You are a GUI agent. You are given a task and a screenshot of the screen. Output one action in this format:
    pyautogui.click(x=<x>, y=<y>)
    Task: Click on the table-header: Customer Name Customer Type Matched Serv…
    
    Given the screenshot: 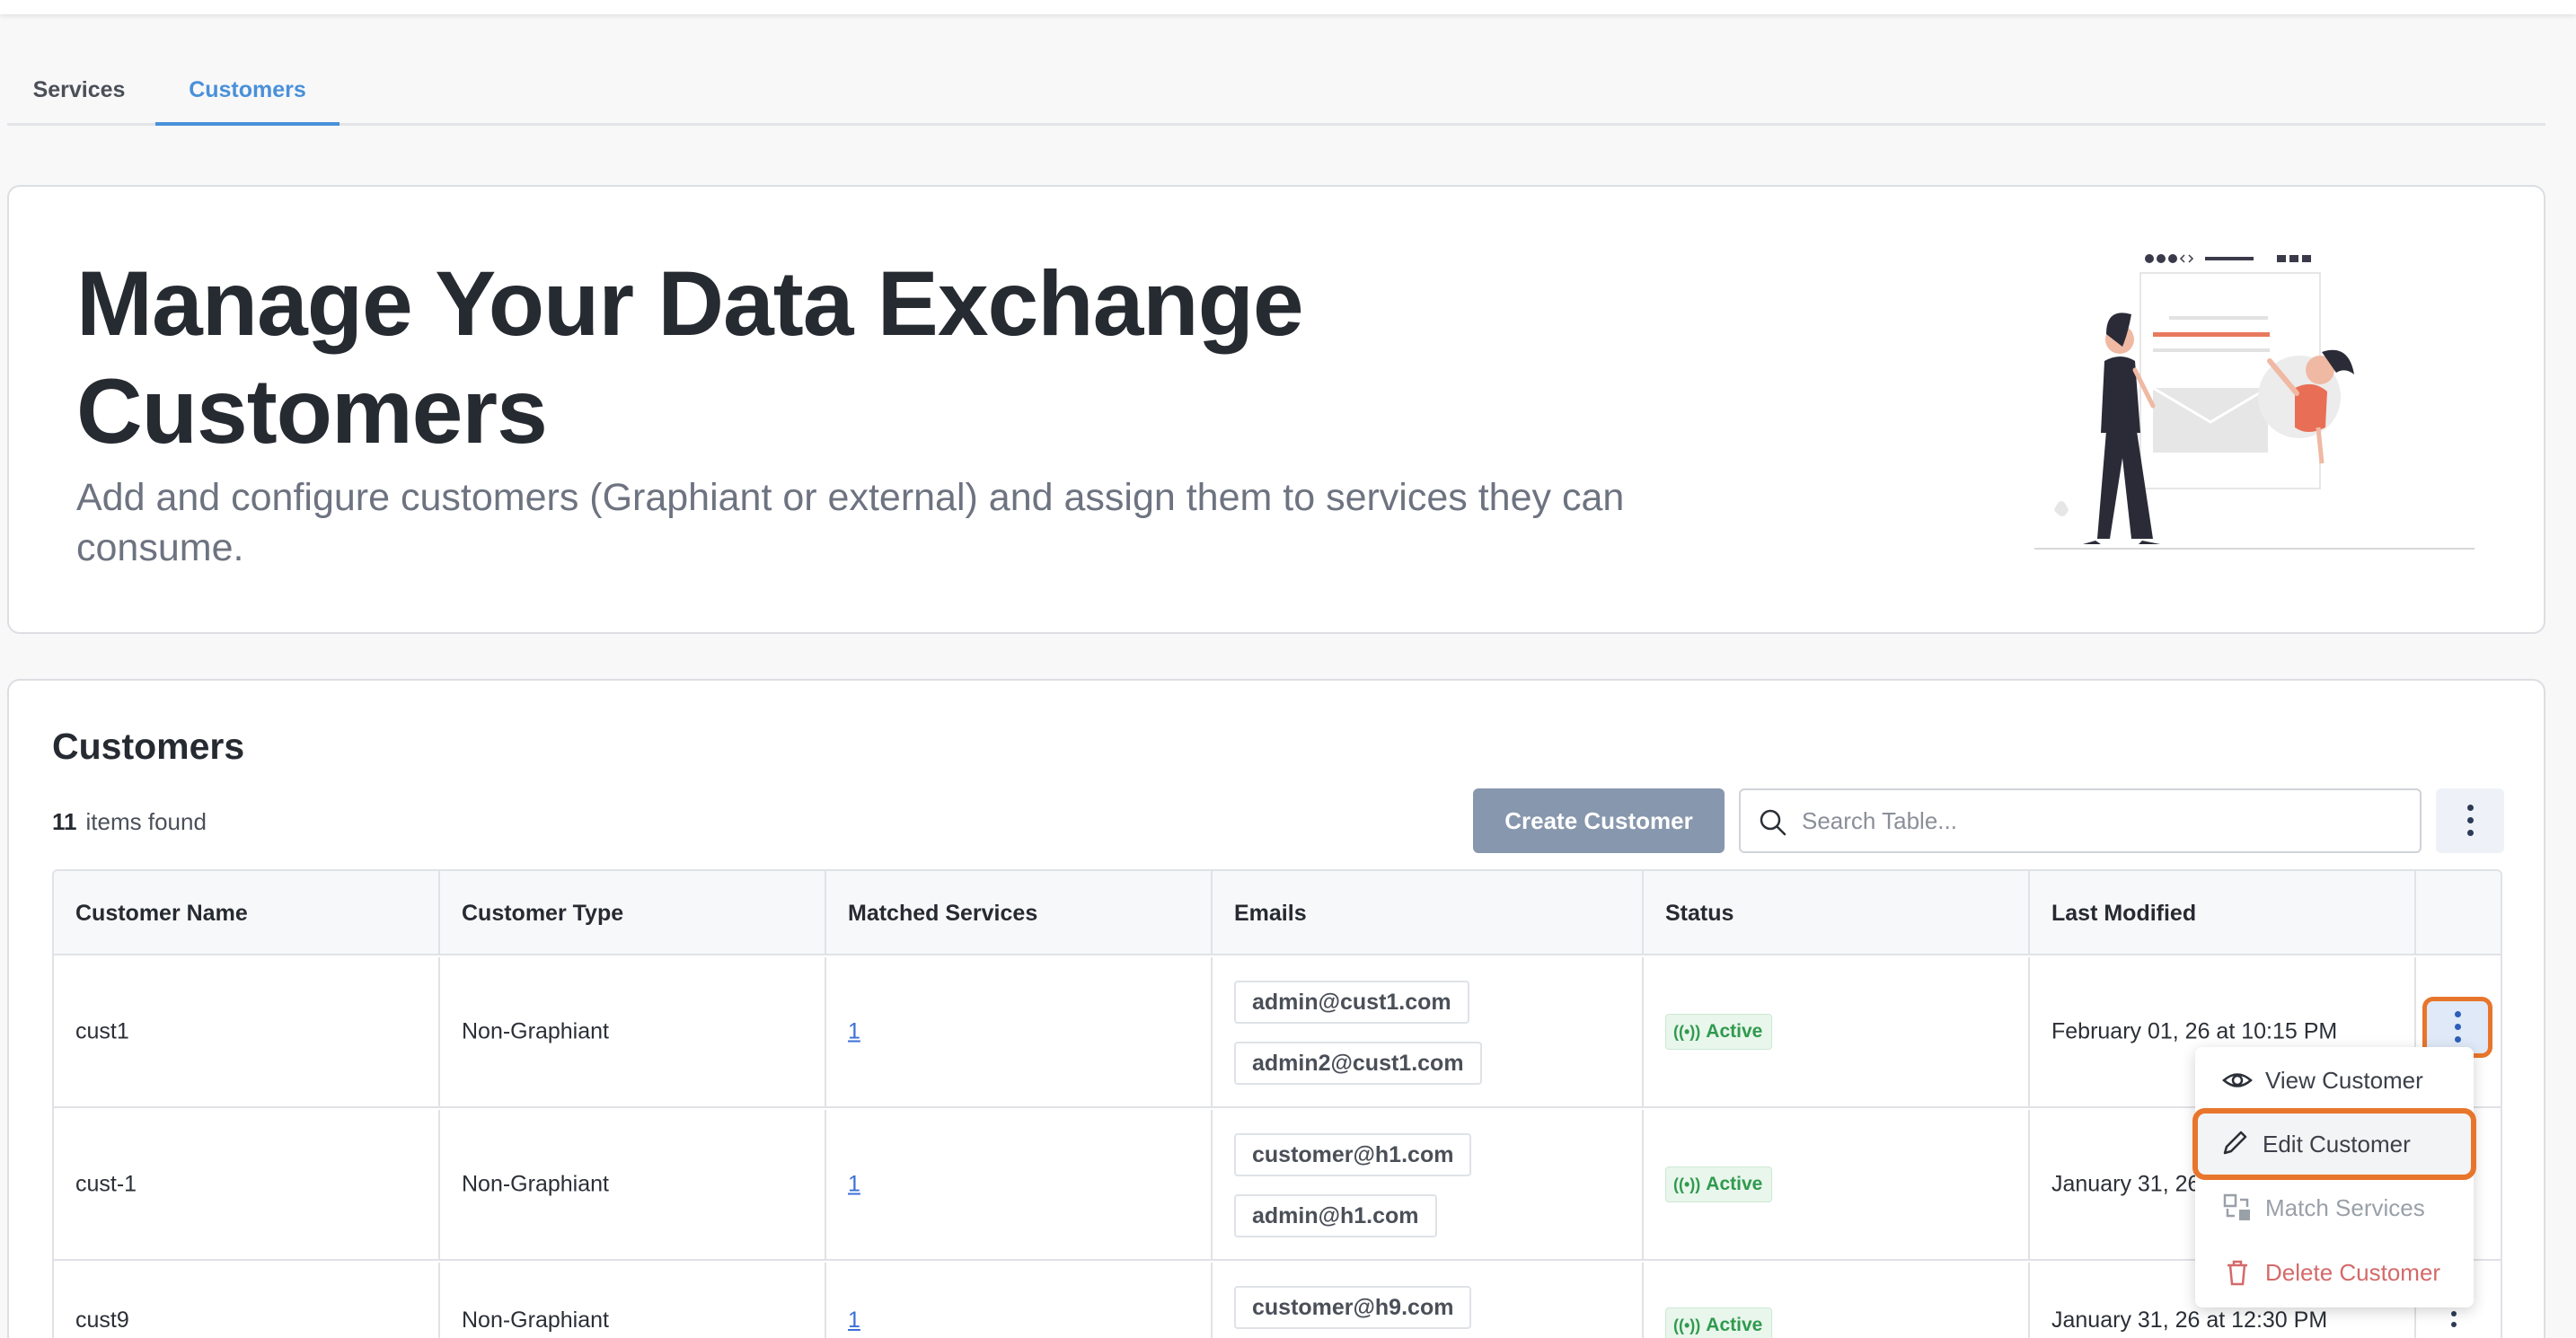 What is the action you would take?
    pyautogui.click(x=1277, y=913)
    